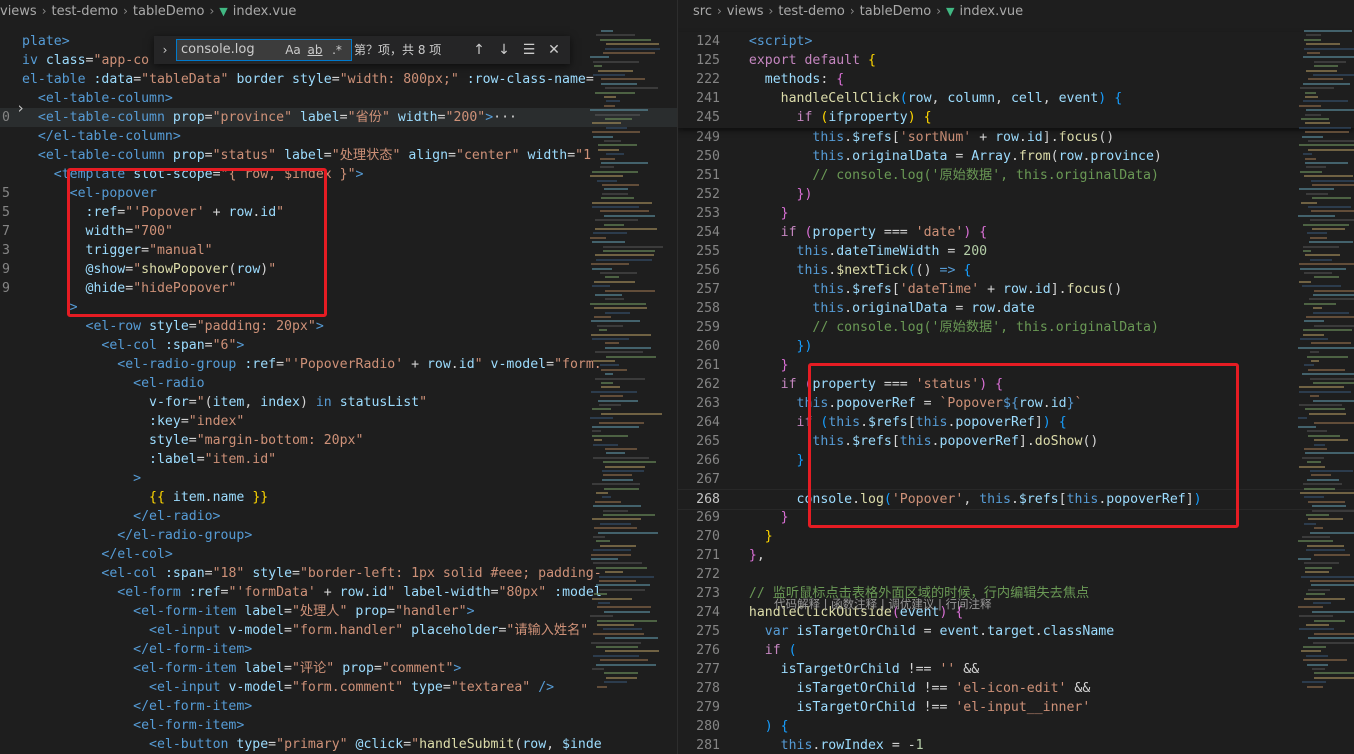 The width and height of the screenshot is (1354, 754). What do you see at coordinates (1016, 479) in the screenshot?
I see `code-line: 267` at bounding box center [1016, 479].